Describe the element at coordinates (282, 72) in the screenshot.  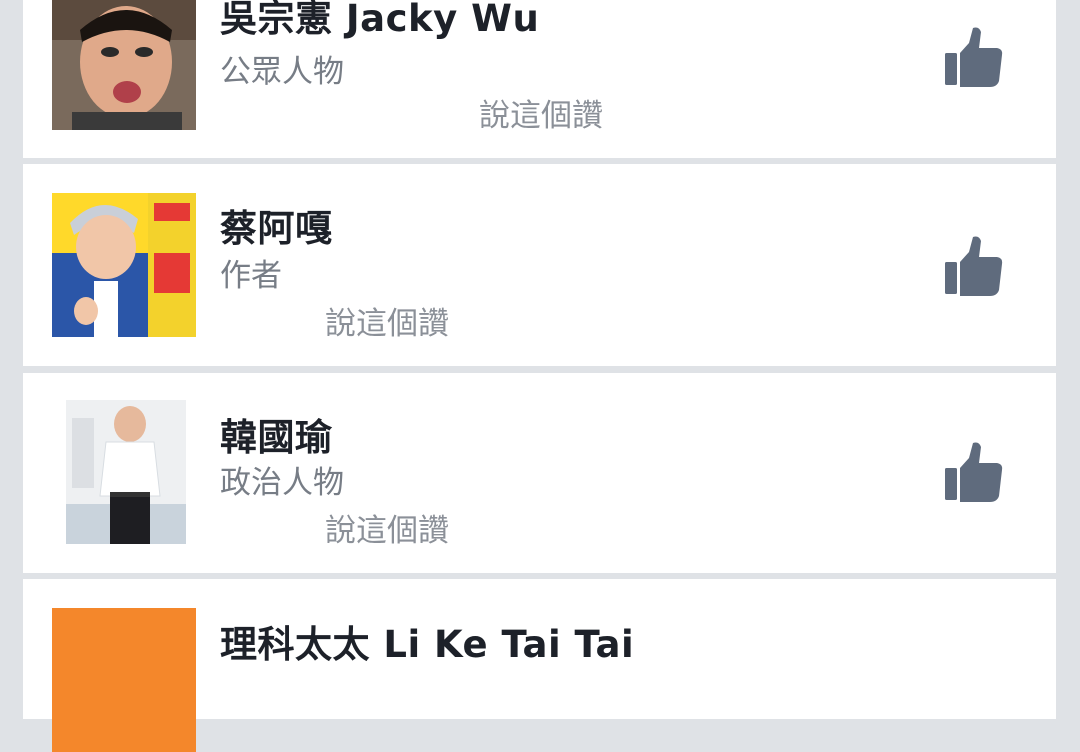
I see `page-category: 公眾人物` at that location.